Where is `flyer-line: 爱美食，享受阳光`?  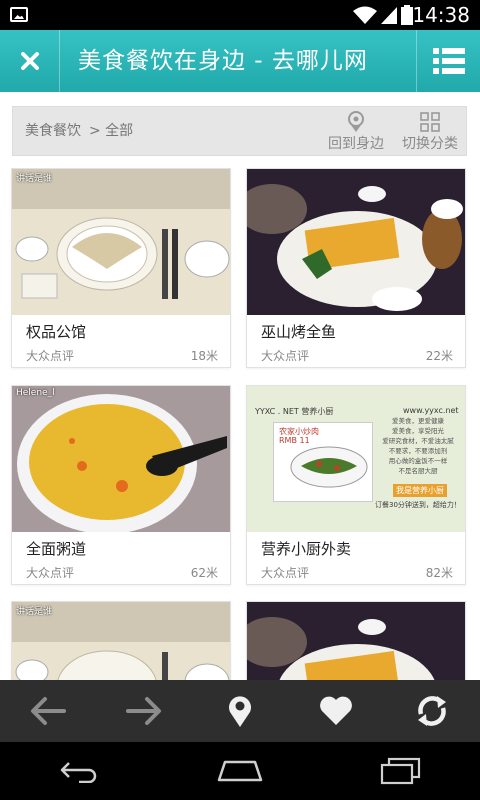
flyer-line: 爱美食，享受阳光 is located at coordinates (418, 431).